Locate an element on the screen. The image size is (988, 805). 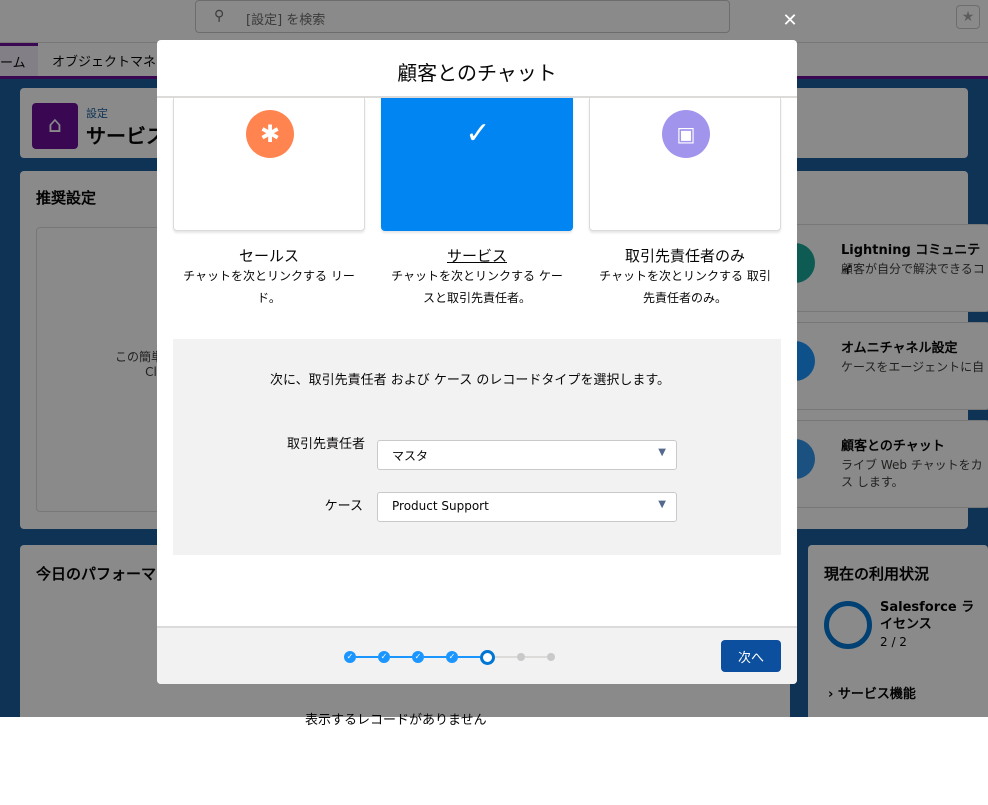
progress-indicator: ✓ ✓ ✓ ✓ is located at coordinates (449, 657).